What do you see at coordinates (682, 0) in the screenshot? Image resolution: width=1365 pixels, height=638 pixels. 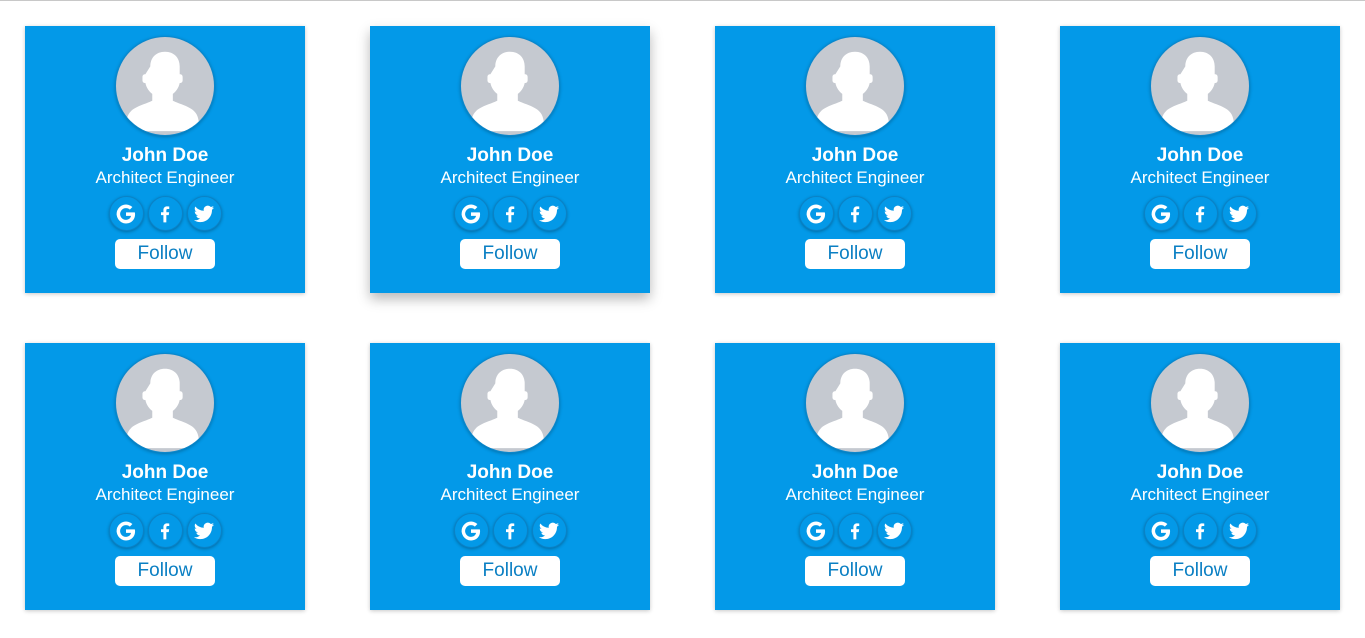 I see `top-divider` at bounding box center [682, 0].